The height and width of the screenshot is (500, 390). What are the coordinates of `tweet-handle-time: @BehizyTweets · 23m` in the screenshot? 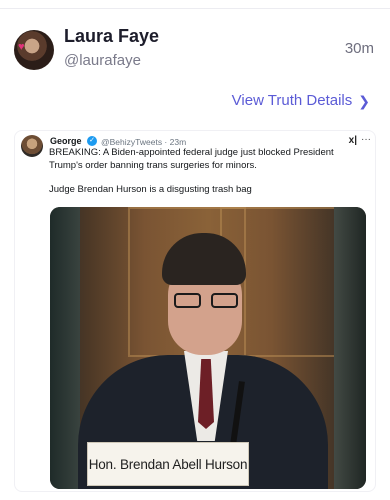 It's located at (144, 141).